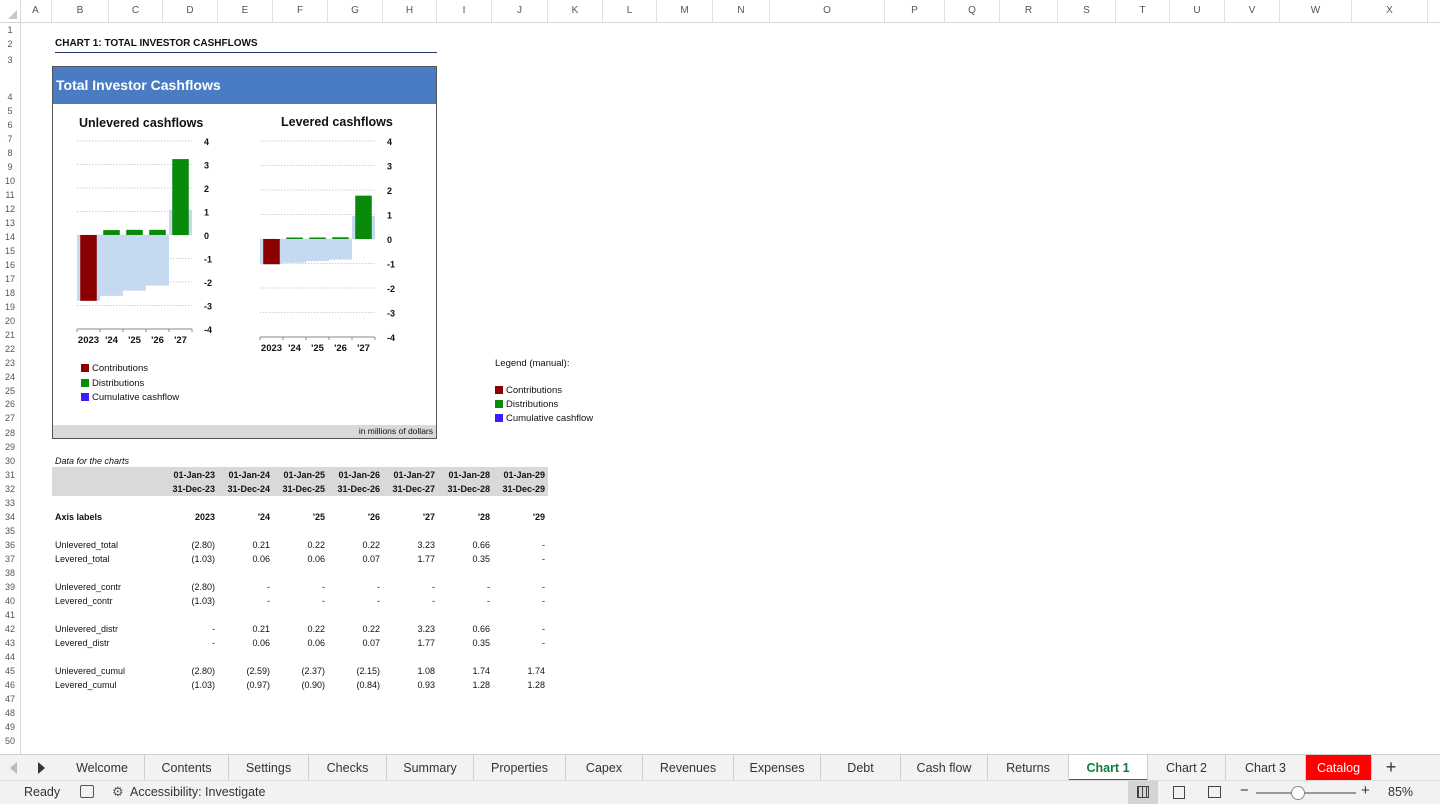  I want to click on row-header-cell: 29, so click(10, 447).